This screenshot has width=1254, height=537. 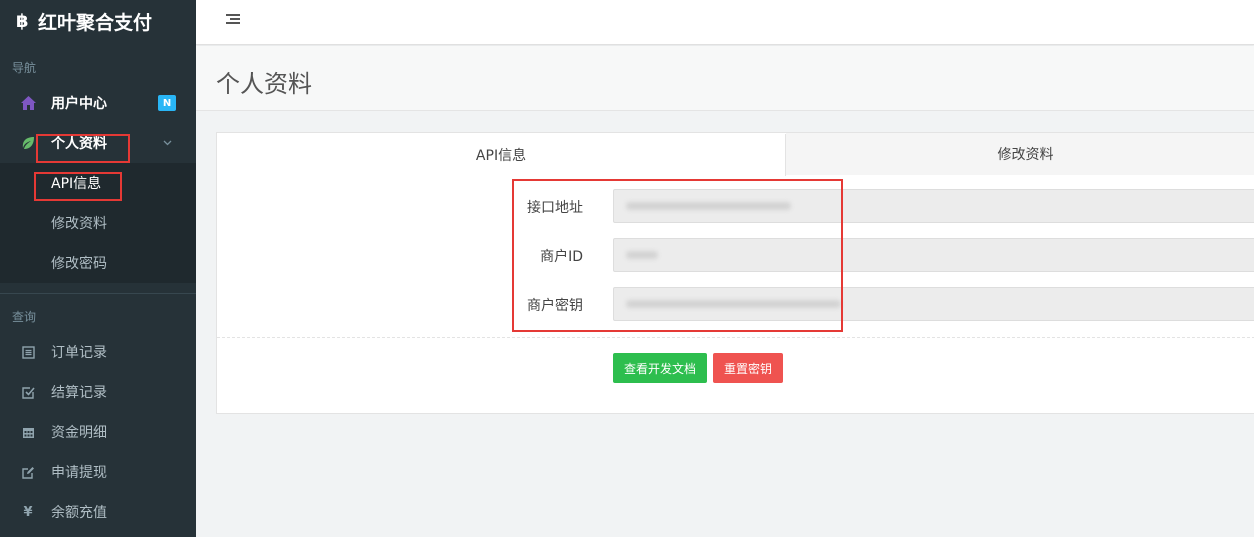 I want to click on tab-bar: API信息 修改资料, so click(x=735, y=154).